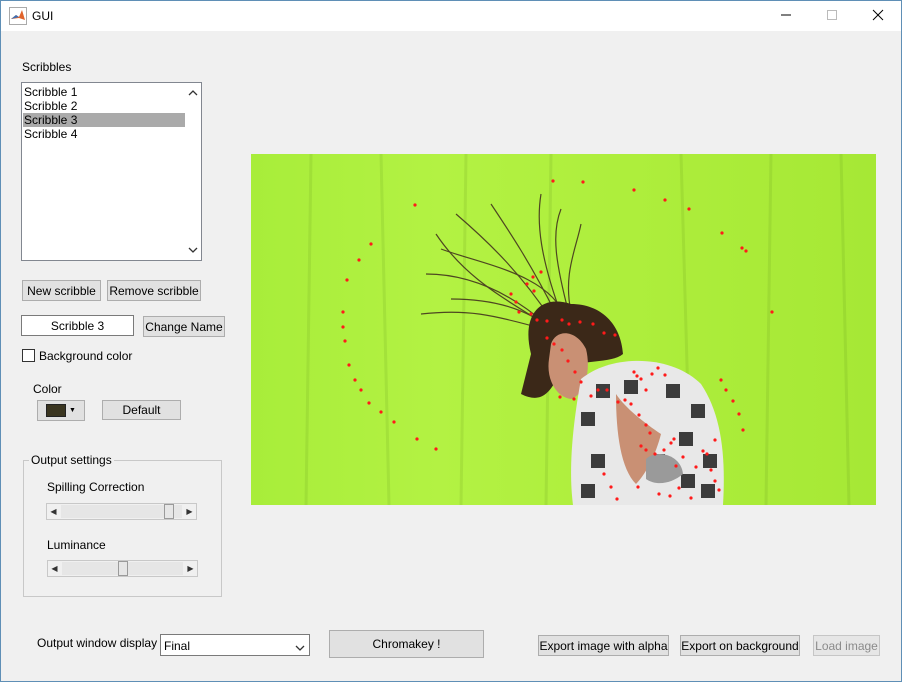  Describe the element at coordinates (193, 93) in the screenshot. I see `scroll-up-icon` at that location.